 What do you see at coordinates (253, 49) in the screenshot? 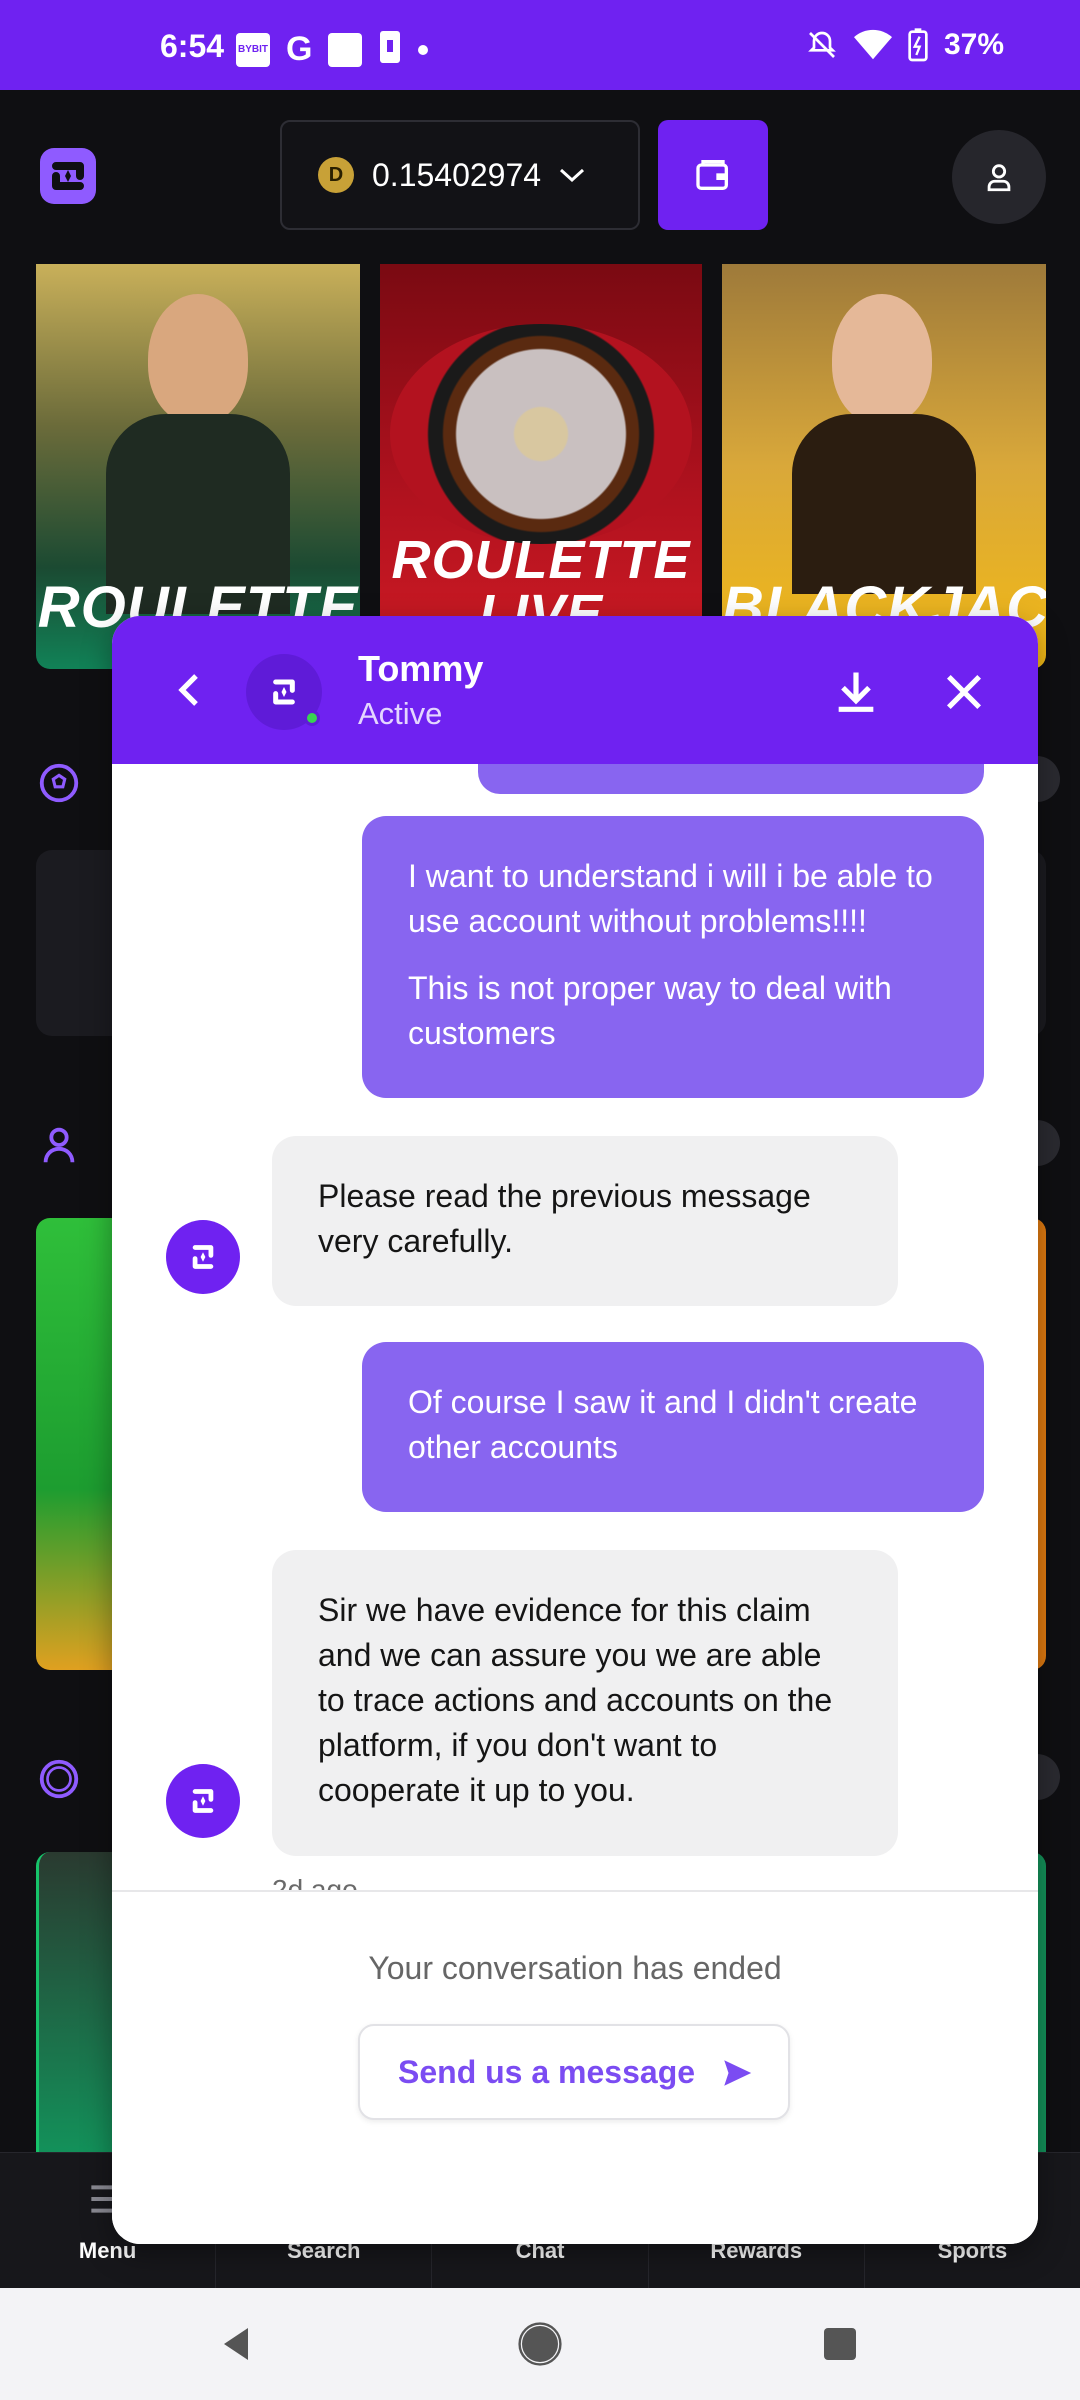
I see `bybit-icon: BYBIT` at bounding box center [253, 49].